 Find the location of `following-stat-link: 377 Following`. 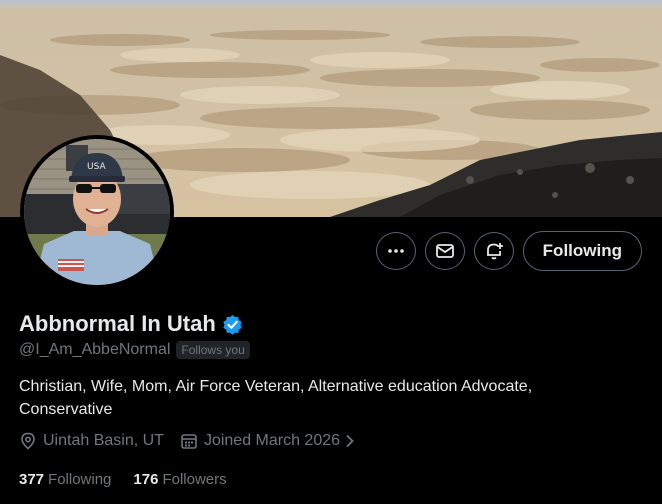

following-stat-link: 377 Following is located at coordinates (65, 479).